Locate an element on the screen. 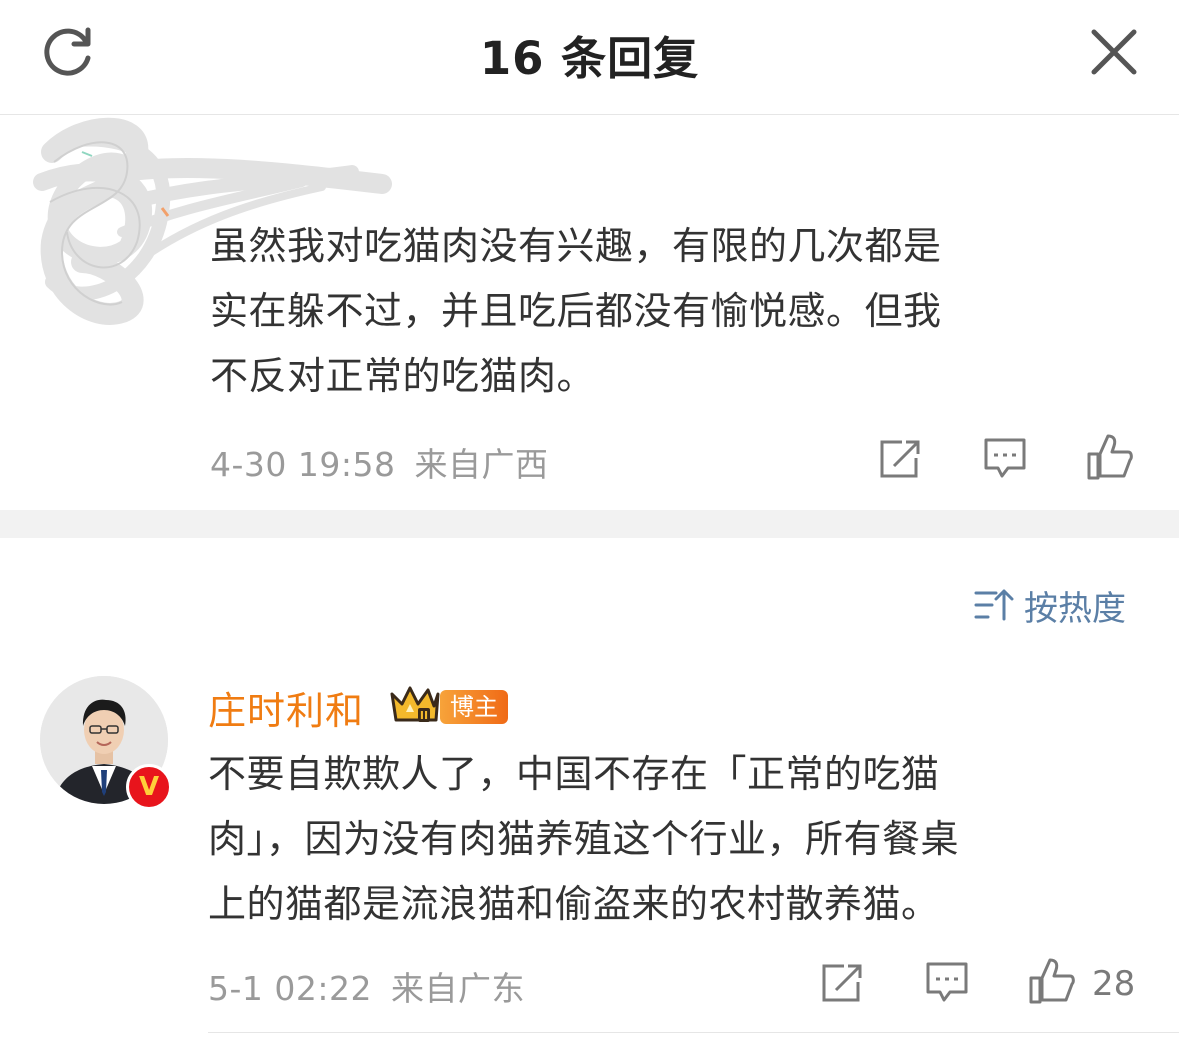  root-comment-line: 实在躲不过，并且吃后都没有愉悦感。但我 is located at coordinates (576, 311).